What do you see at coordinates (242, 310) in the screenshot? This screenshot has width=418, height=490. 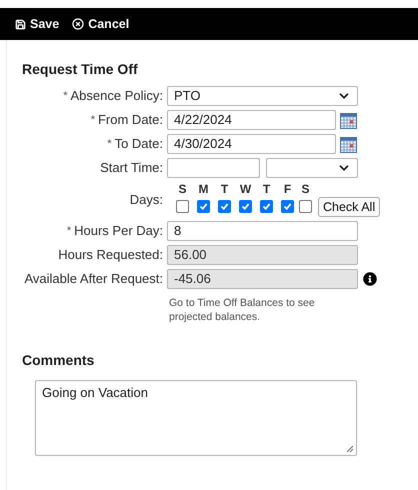 I see `help-text: Go to Time Off Balances to see projected balances.` at bounding box center [242, 310].